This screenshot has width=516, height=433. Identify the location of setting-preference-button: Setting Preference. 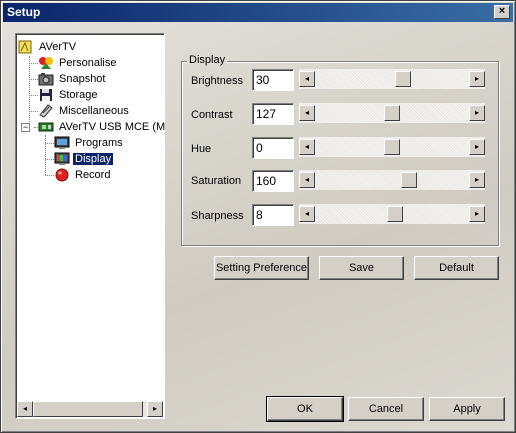
(261, 268).